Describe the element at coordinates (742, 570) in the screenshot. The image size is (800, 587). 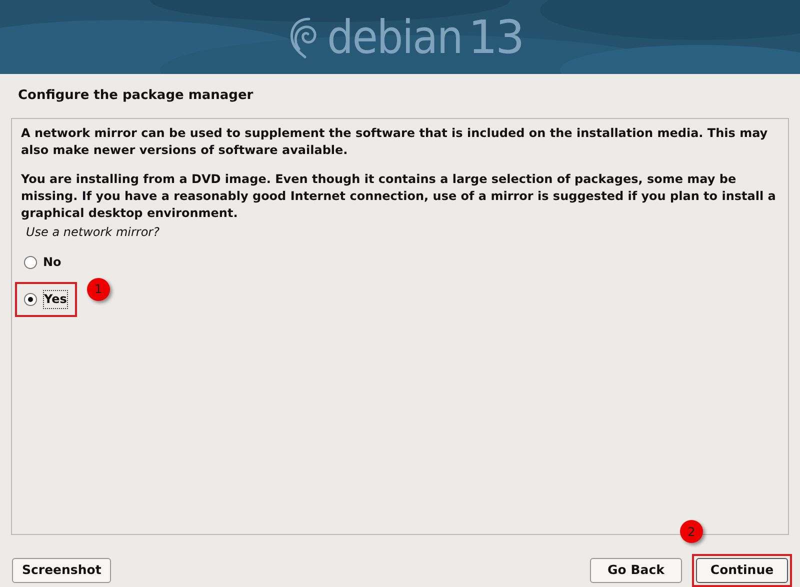
I see `continue-button: Continue` at that location.